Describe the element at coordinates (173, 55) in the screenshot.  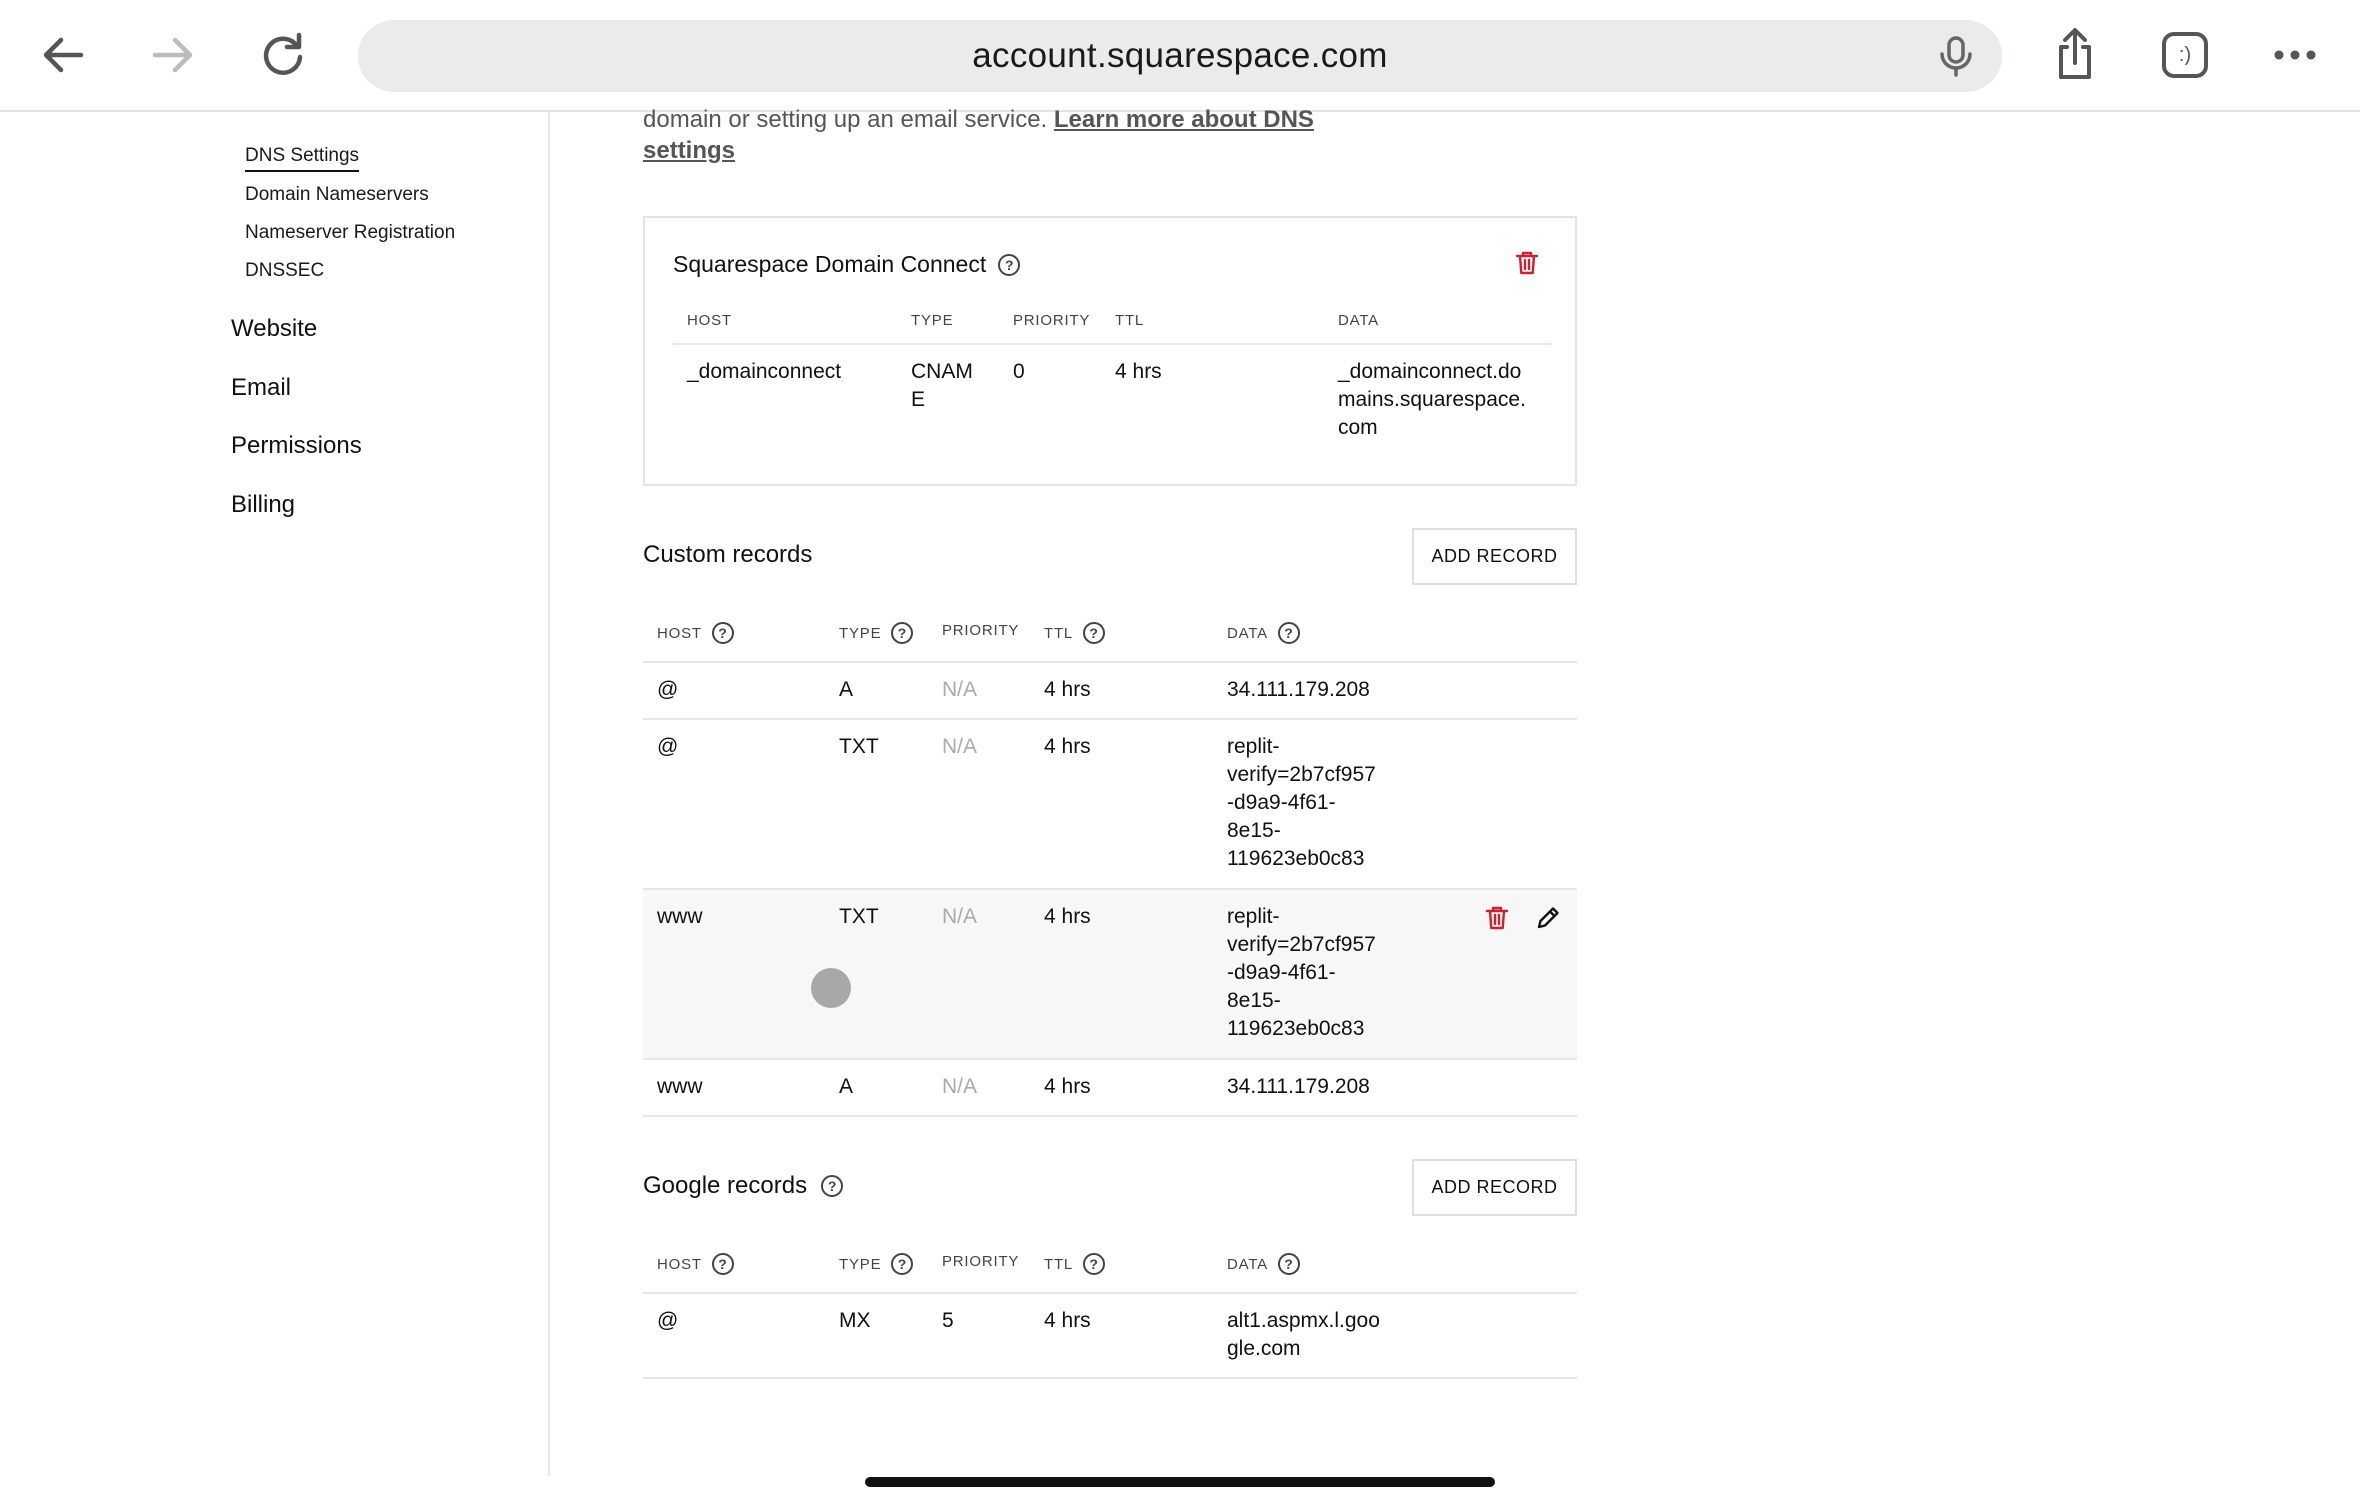
I see `forward-arrow-icon` at that location.